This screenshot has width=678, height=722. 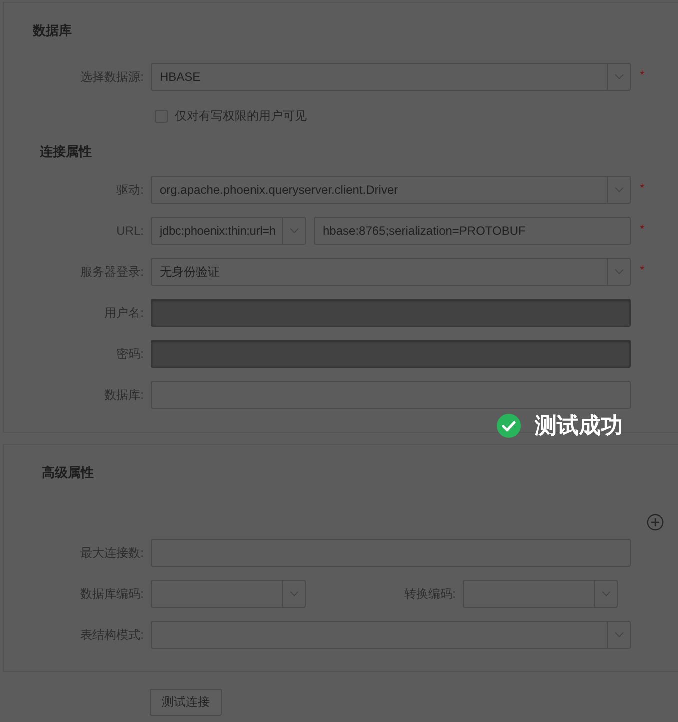 What do you see at coordinates (655, 522) in the screenshot?
I see `add-icon` at bounding box center [655, 522].